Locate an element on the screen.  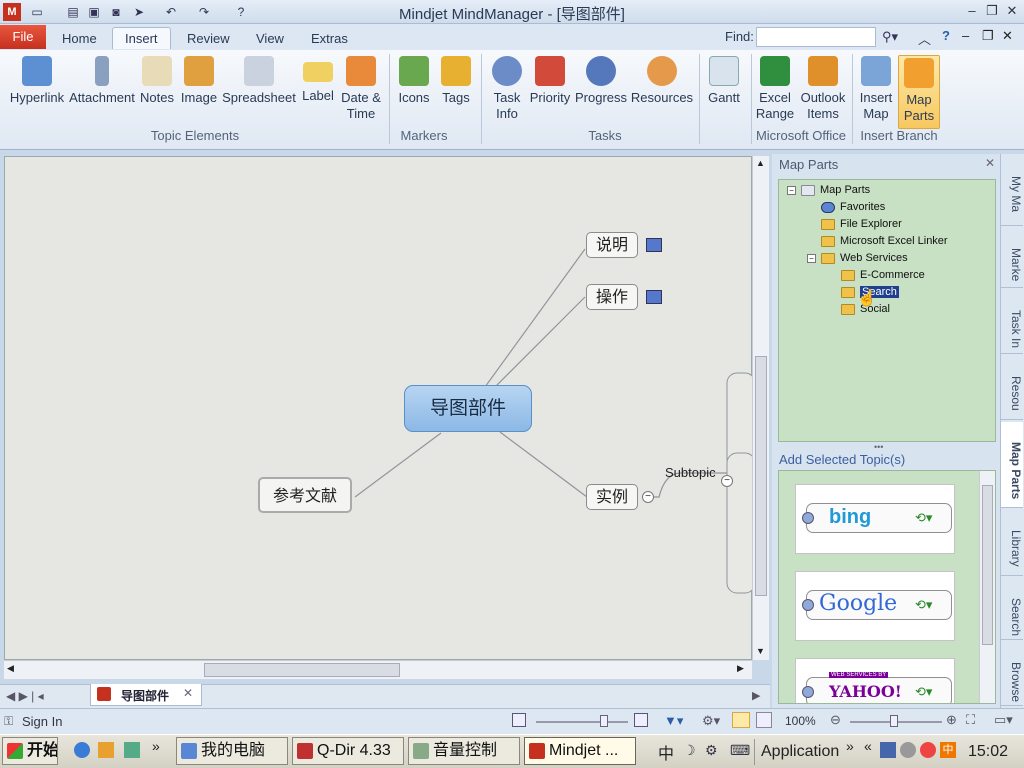
close-icon: ✕ is located at coordinates (1012, 11).